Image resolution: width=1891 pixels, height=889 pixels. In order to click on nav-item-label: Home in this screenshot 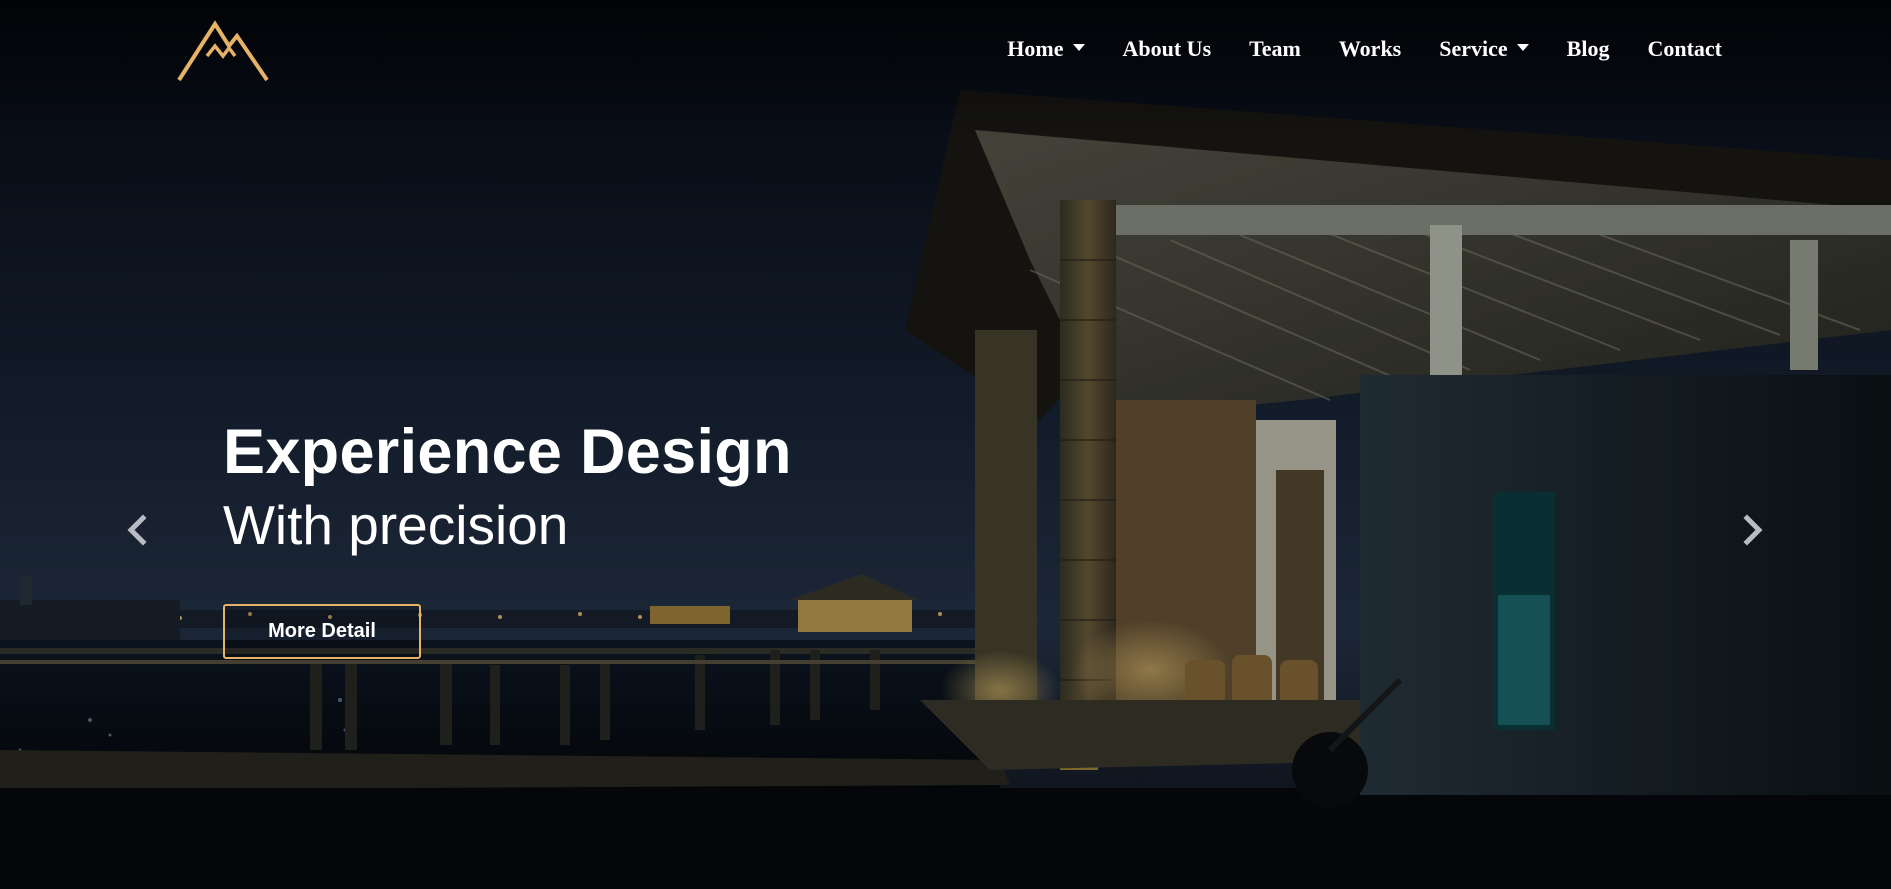, I will do `click(1035, 48)`.